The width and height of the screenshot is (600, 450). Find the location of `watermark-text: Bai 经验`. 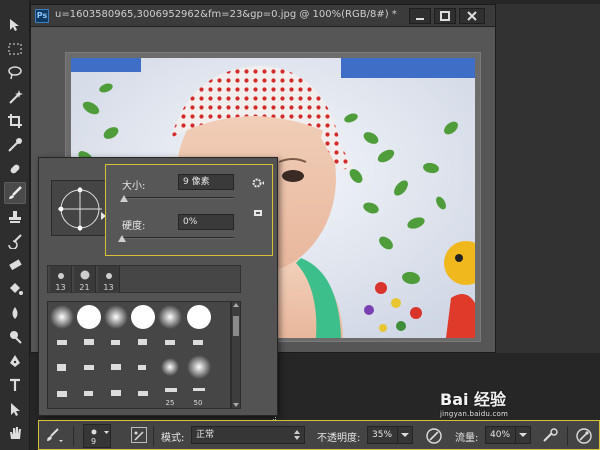

watermark-text: Bai 经验 is located at coordinates (473, 399).